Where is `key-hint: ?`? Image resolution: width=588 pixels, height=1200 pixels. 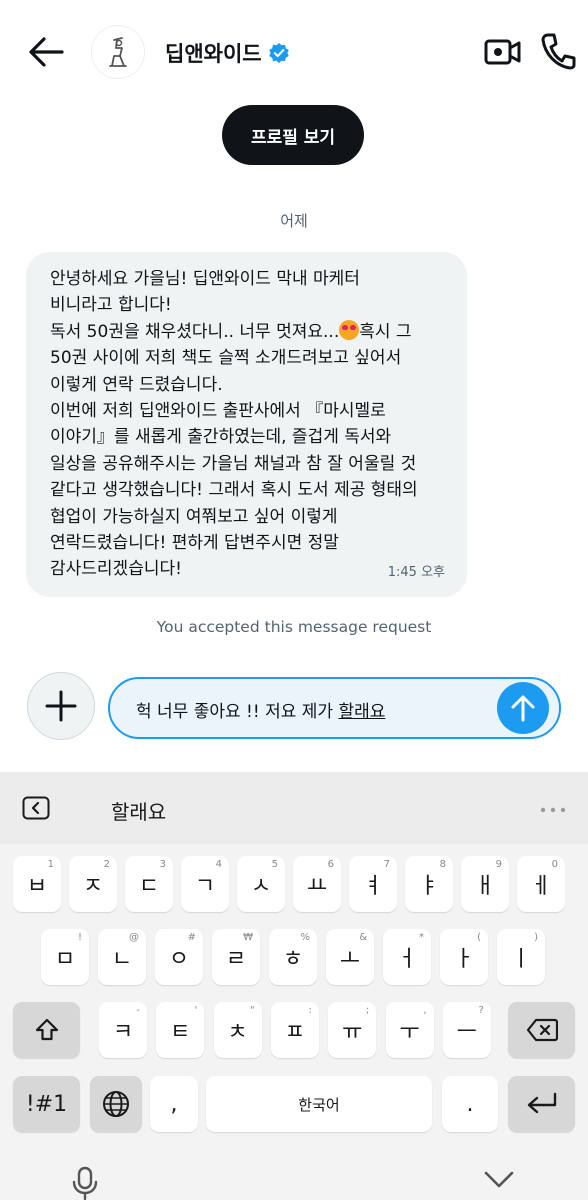 key-hint: ? is located at coordinates (481, 1010).